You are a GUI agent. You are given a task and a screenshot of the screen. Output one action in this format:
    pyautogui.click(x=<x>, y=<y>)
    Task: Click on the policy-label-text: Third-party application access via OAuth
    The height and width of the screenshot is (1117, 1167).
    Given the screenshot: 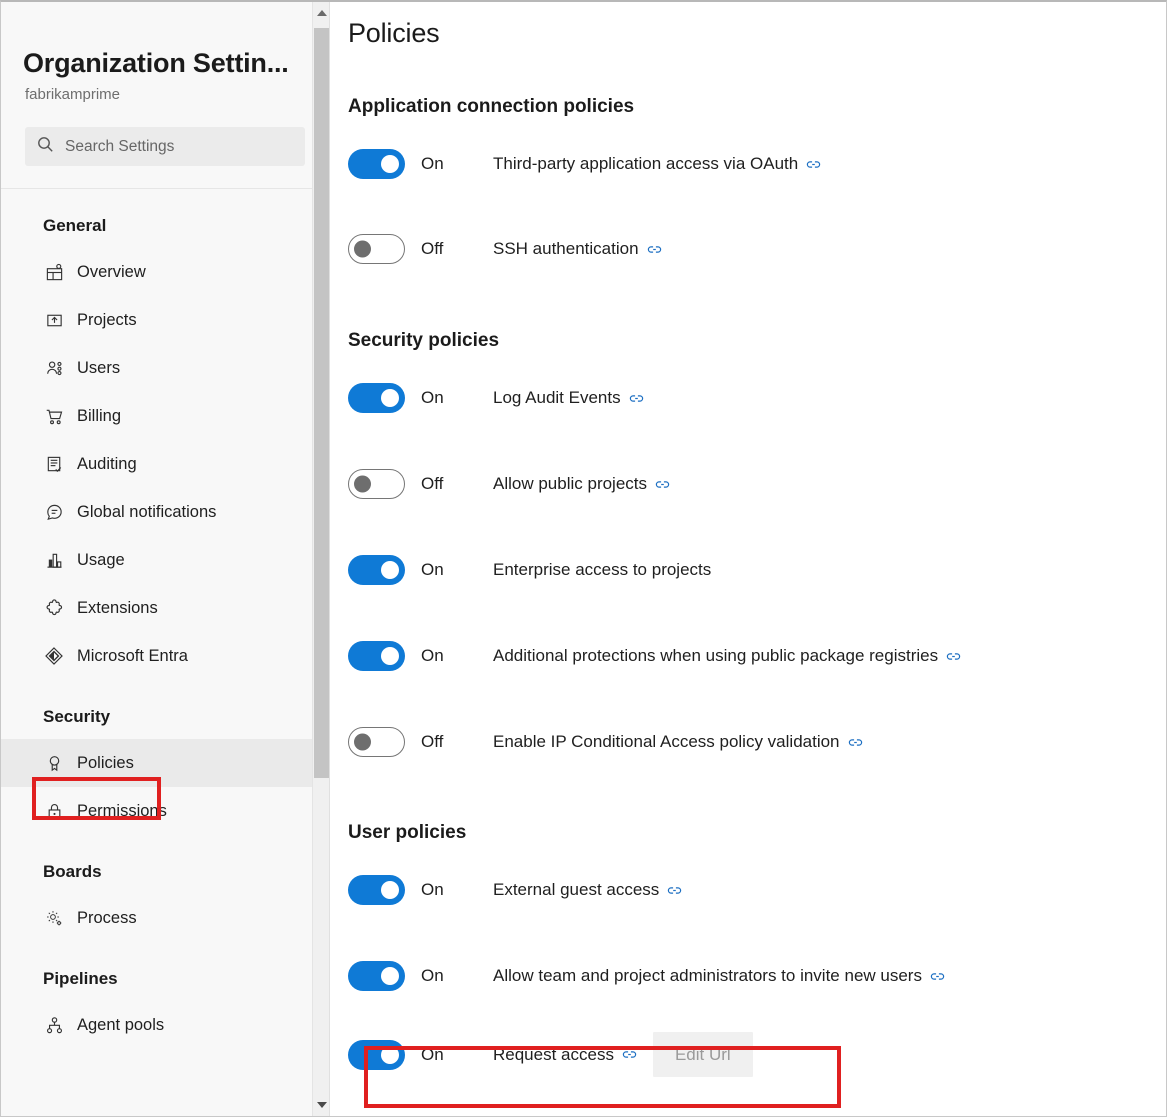 What is the action you would take?
    pyautogui.click(x=657, y=164)
    